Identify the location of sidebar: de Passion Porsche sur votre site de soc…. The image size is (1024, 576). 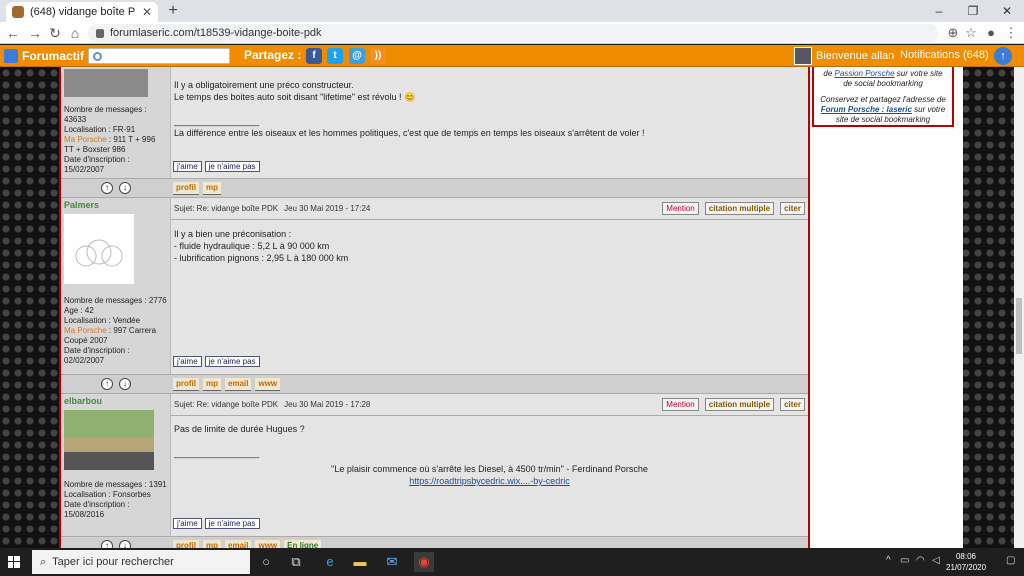
(886, 307).